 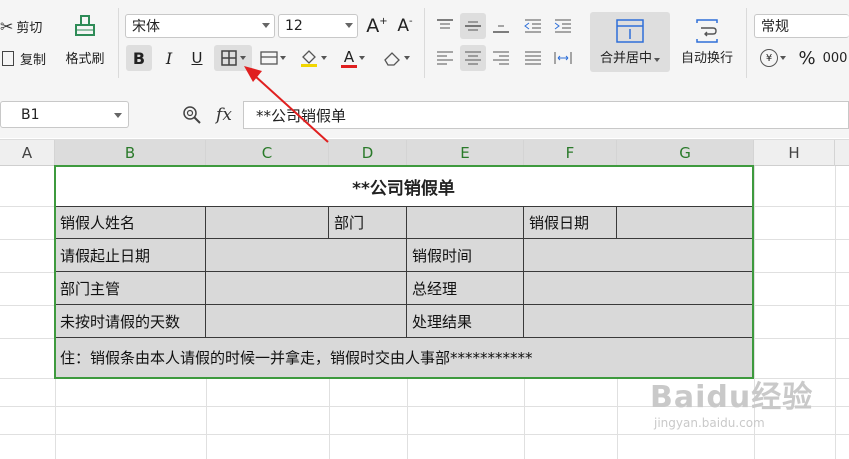 I want to click on watermark-logo: Baidu经验 jingyan.baidu.com, so click(x=731, y=401).